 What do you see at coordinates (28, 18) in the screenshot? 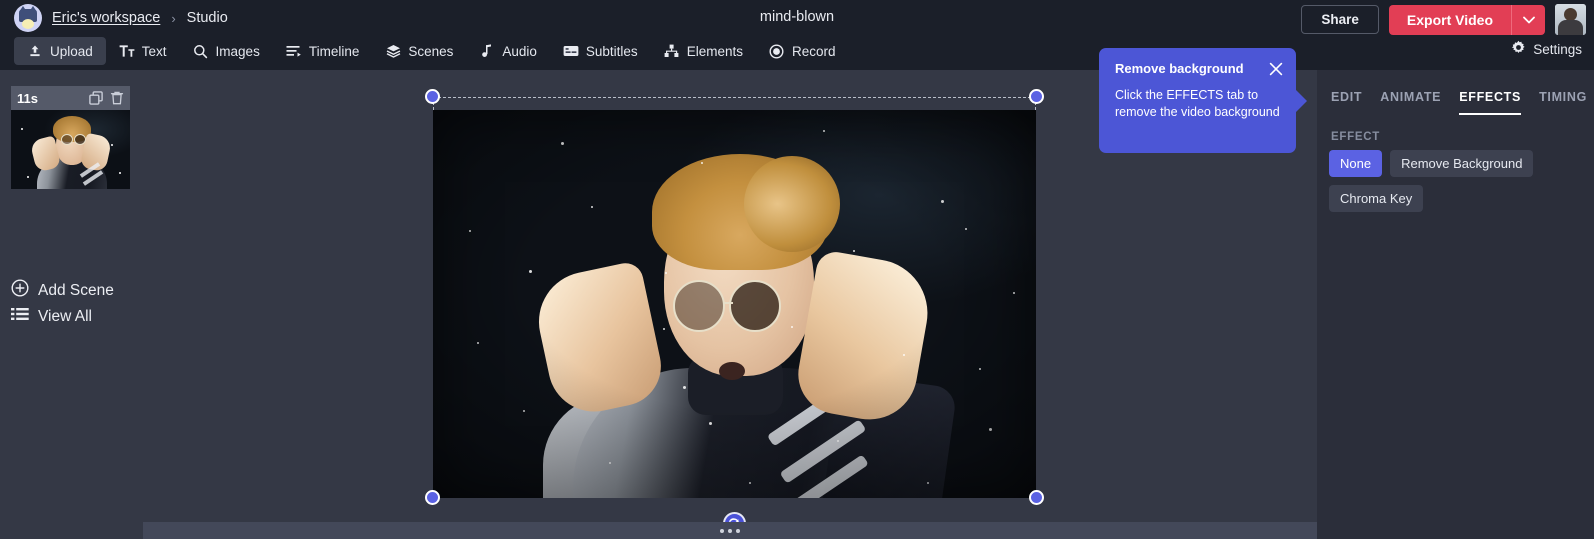
I see `workspace-cat-logo` at bounding box center [28, 18].